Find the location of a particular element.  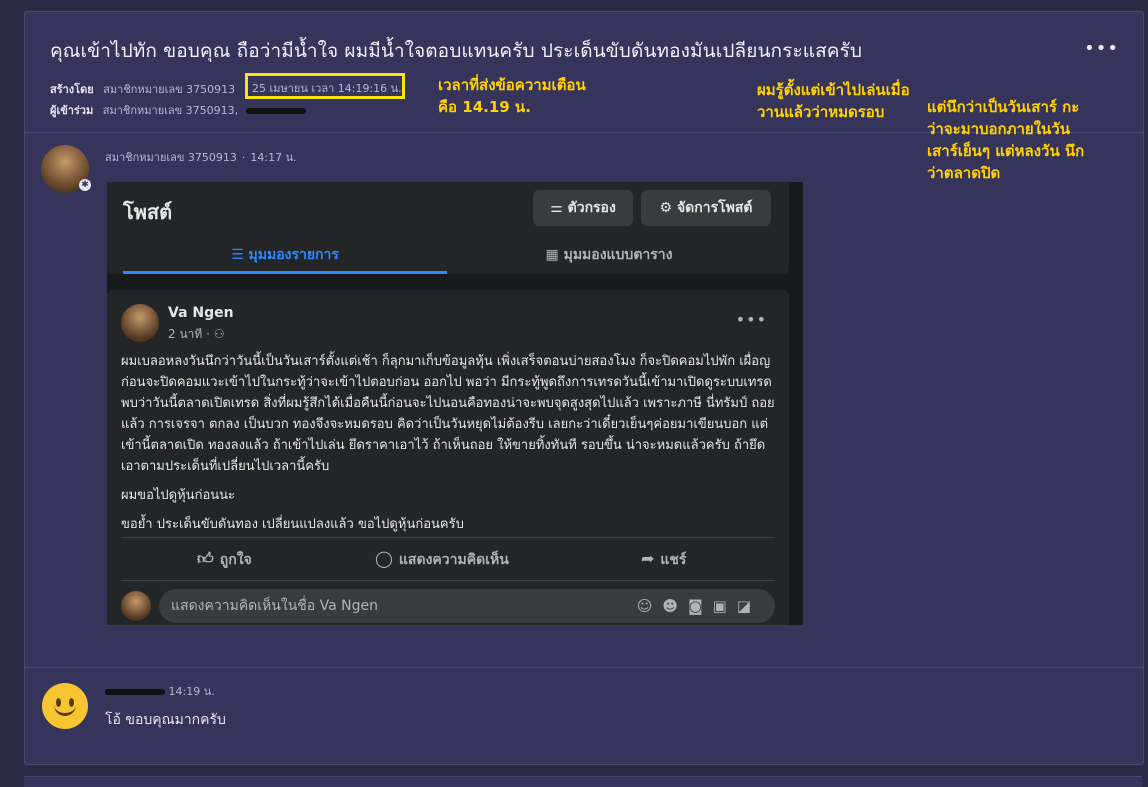

created-by-label: สร้างโดย is located at coordinates (72, 89).